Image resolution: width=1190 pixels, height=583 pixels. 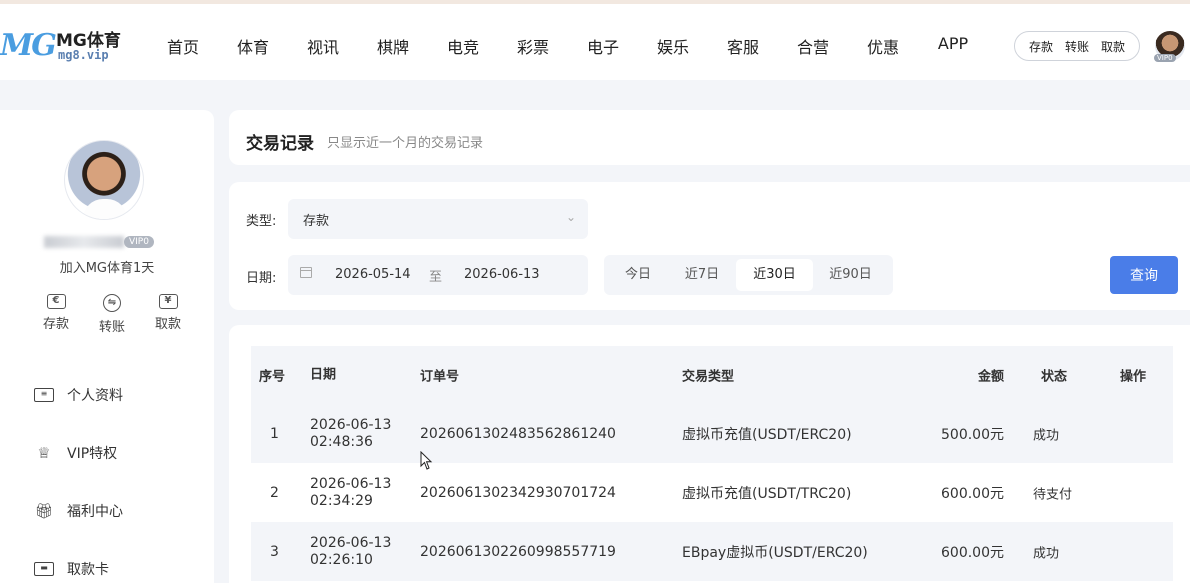 What do you see at coordinates (274, 492) in the screenshot?
I see `row-index: 2` at bounding box center [274, 492].